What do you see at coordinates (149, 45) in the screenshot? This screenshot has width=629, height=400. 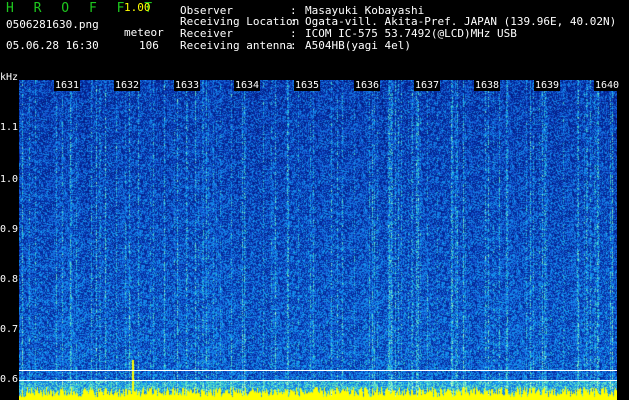 I see `meteor-count: 106` at bounding box center [149, 45].